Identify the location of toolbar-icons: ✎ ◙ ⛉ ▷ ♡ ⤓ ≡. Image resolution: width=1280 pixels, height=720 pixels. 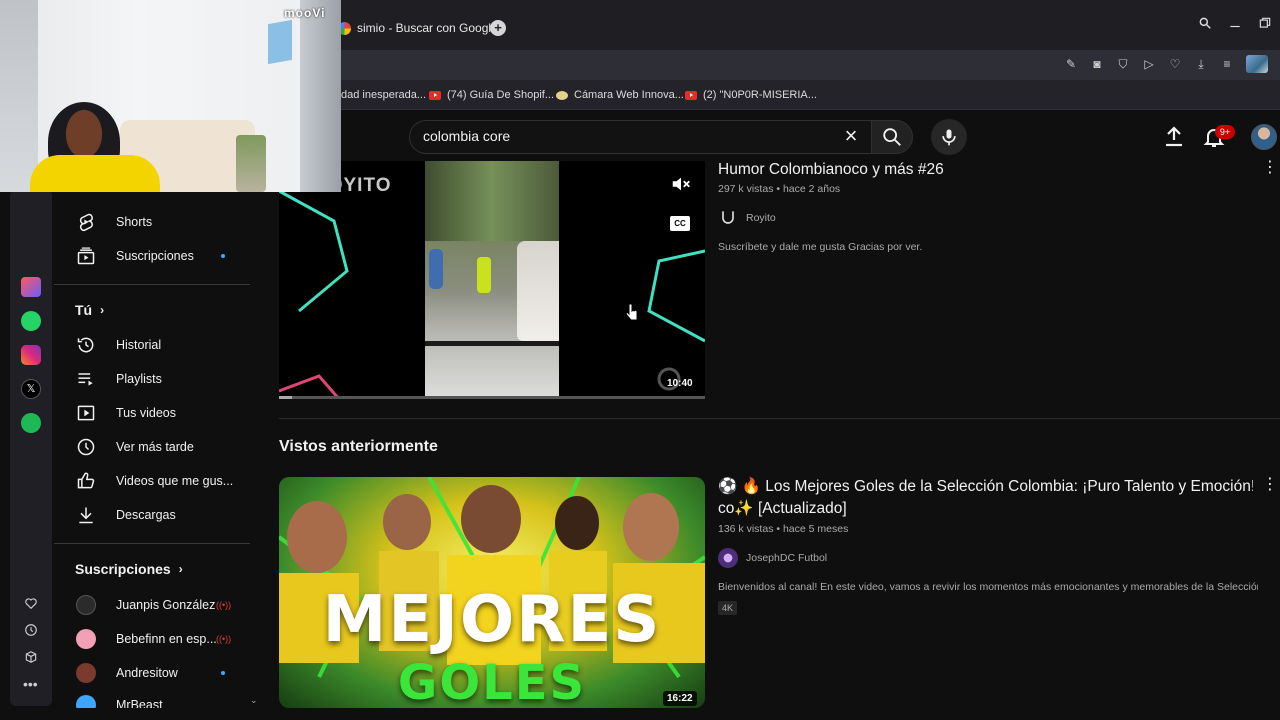
(1166, 64).